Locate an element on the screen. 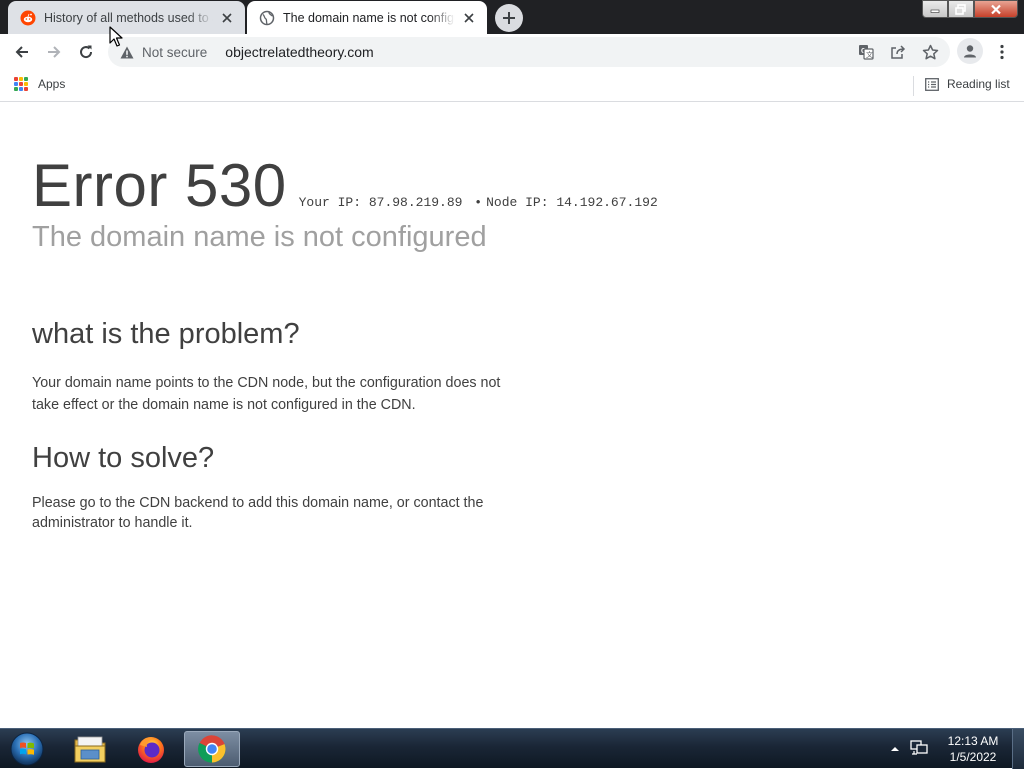  svg-text: 文 is located at coordinates (869, 54).